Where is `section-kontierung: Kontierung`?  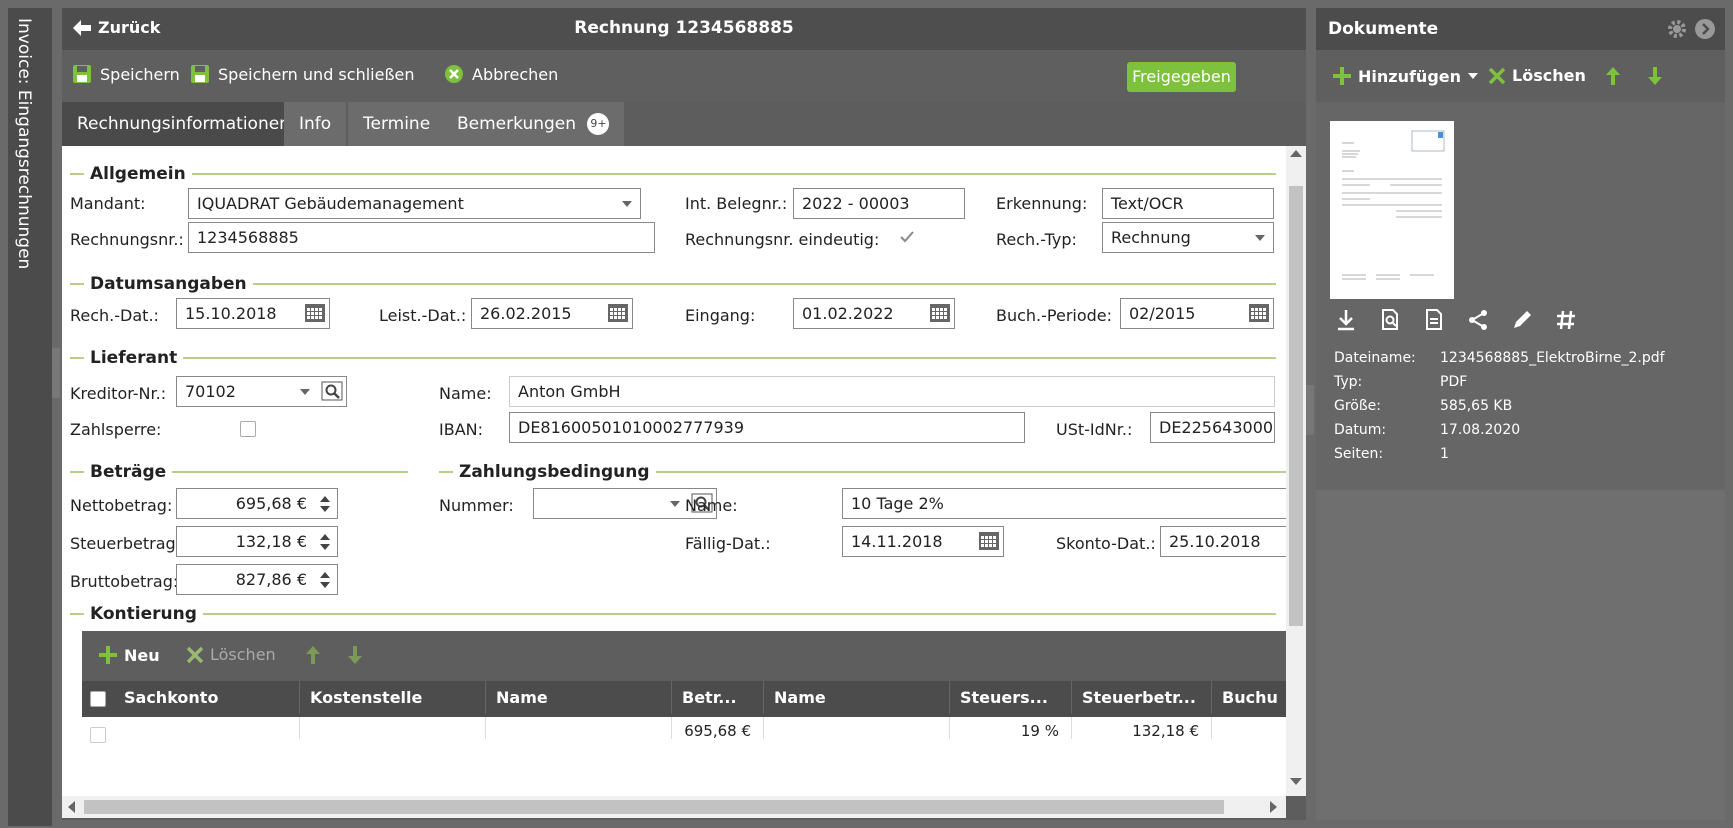 section-kontierung: Kontierung is located at coordinates (673, 614).